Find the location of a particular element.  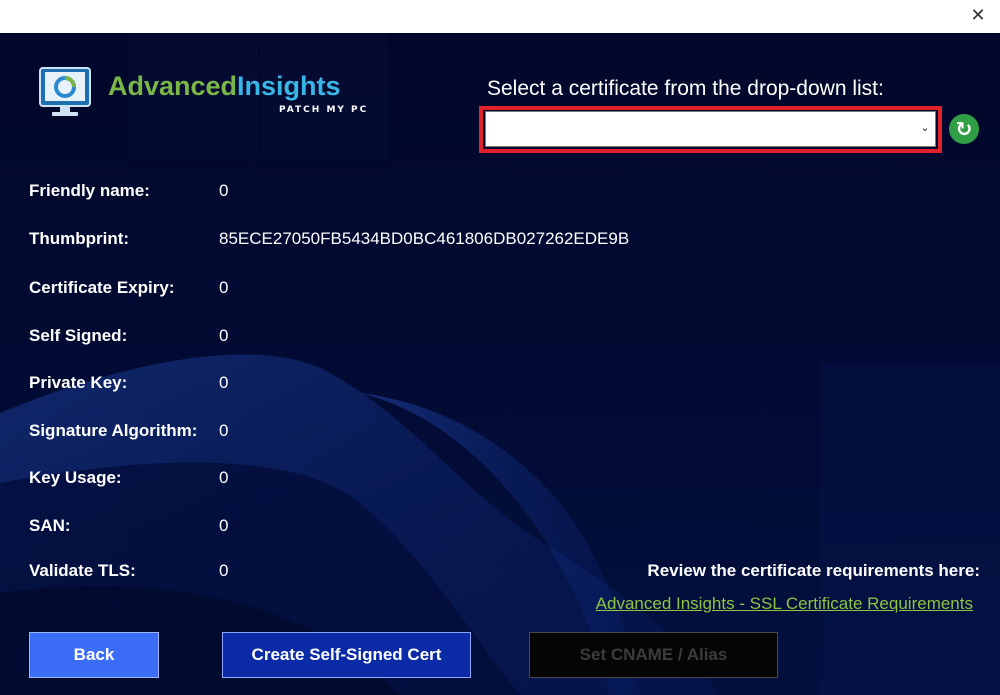

friendly-name-label: Friendly name: is located at coordinates (89, 190).